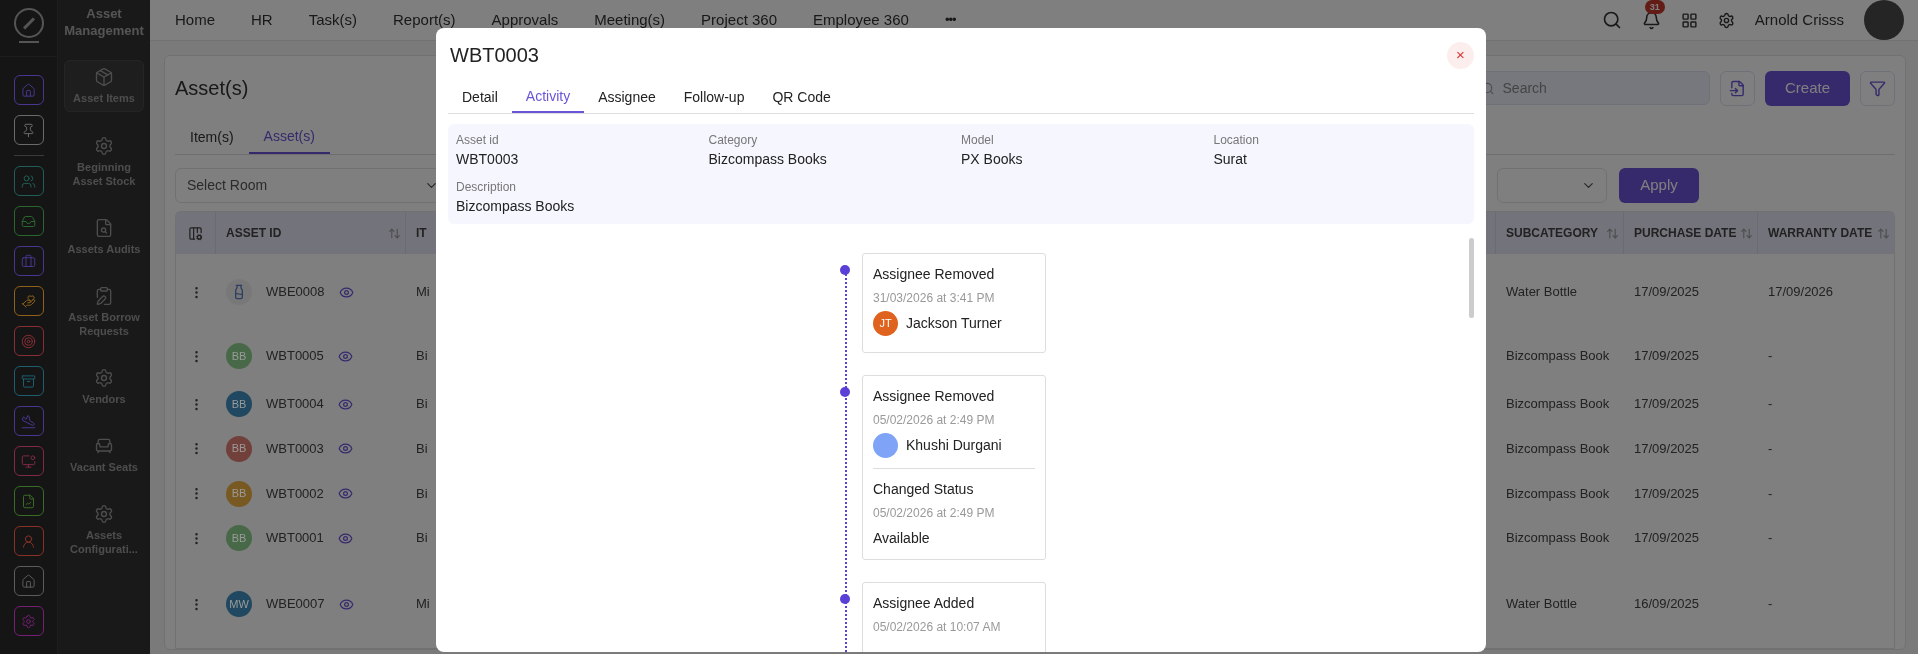 Image resolution: width=1918 pixels, height=654 pixels. What do you see at coordinates (28, 501) in the screenshot?
I see `file-chart-icon` at bounding box center [28, 501].